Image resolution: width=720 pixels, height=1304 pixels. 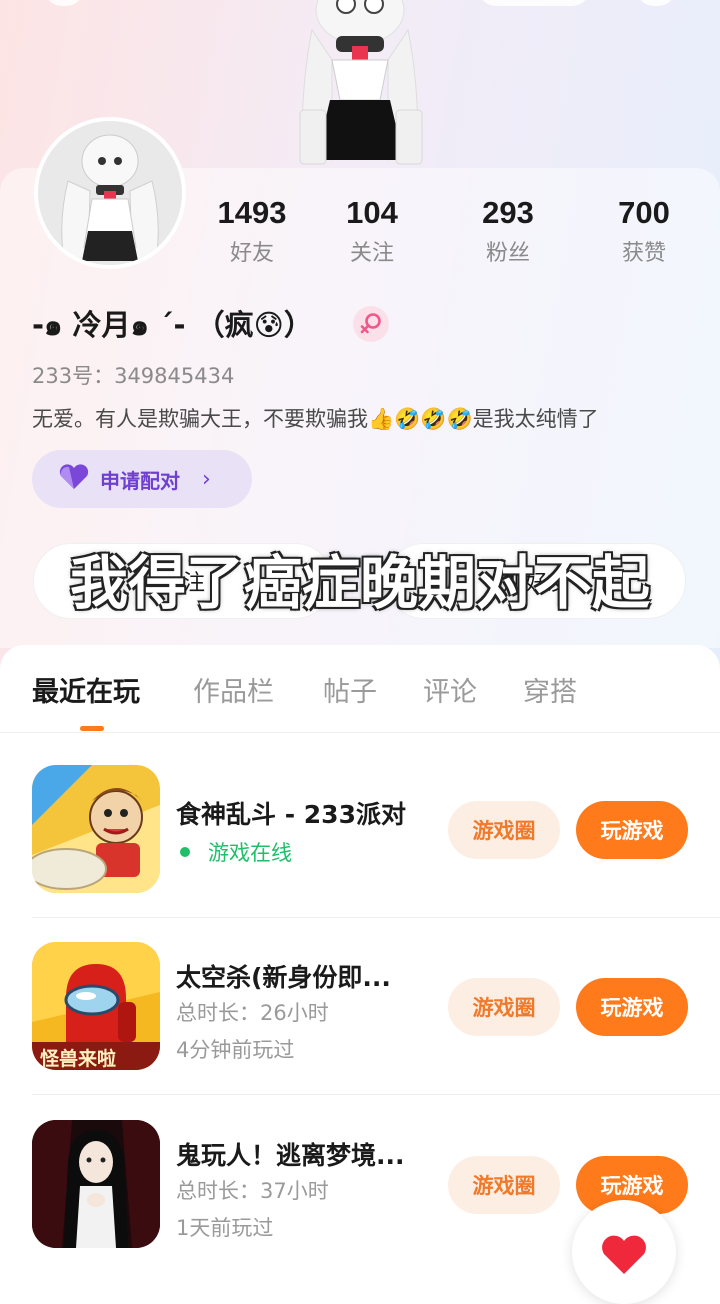 I want to click on active-tab-indicator, so click(x=92, y=728).